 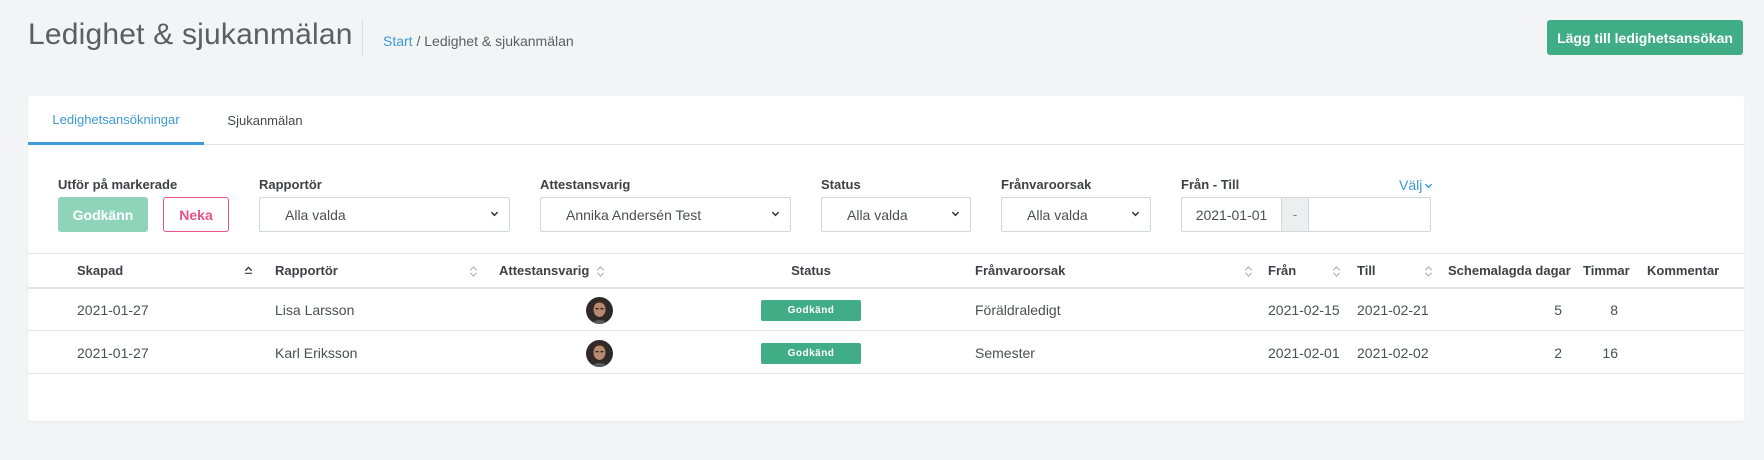 What do you see at coordinates (886, 120) in the screenshot?
I see `tab-bar: Ledighetsansökningar Sjukanmälan` at bounding box center [886, 120].